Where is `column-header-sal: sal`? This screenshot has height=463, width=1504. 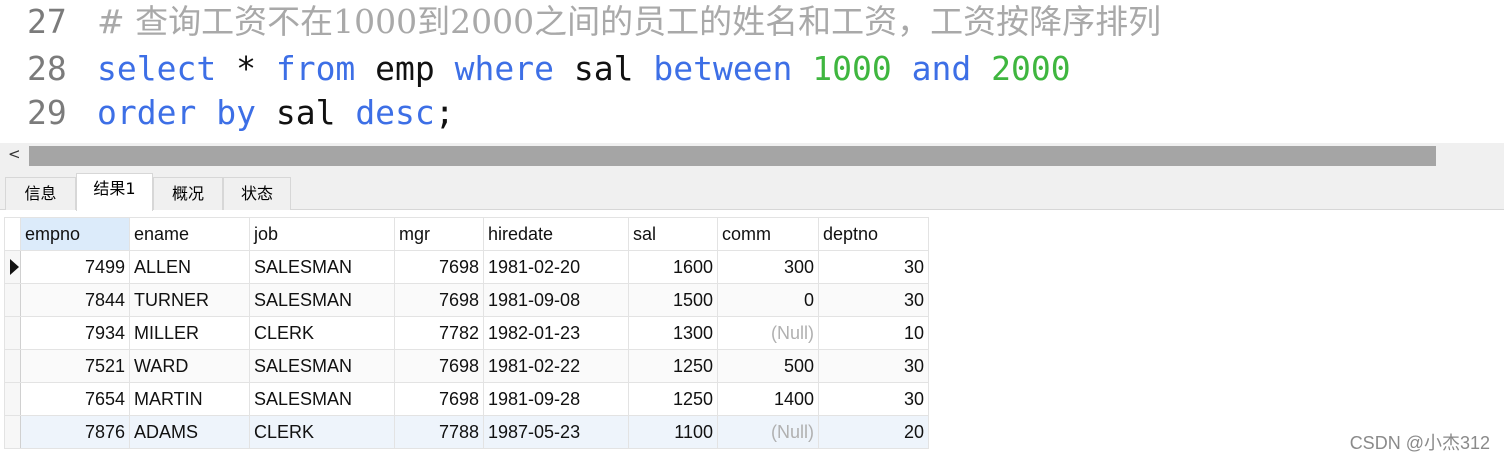
column-header-sal: sal is located at coordinates (673, 234).